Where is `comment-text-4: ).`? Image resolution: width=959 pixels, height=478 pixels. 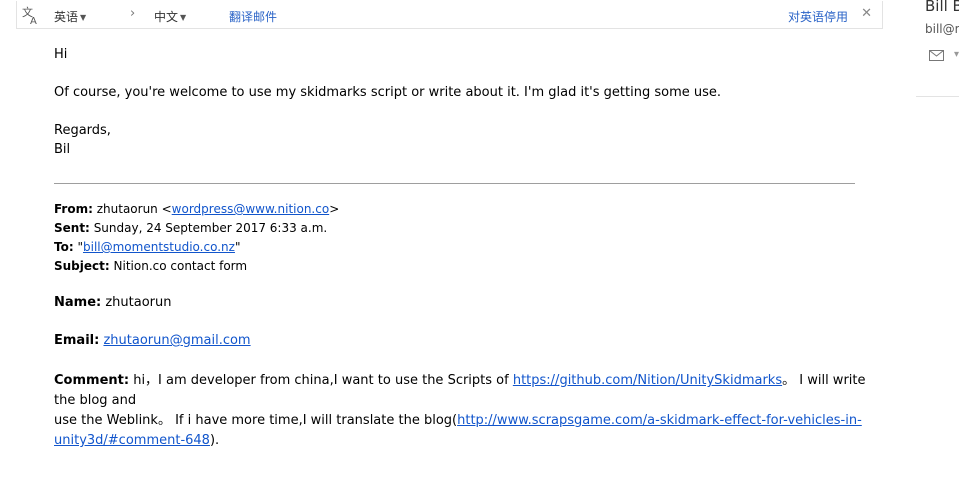
comment-text-4: ). is located at coordinates (214, 440).